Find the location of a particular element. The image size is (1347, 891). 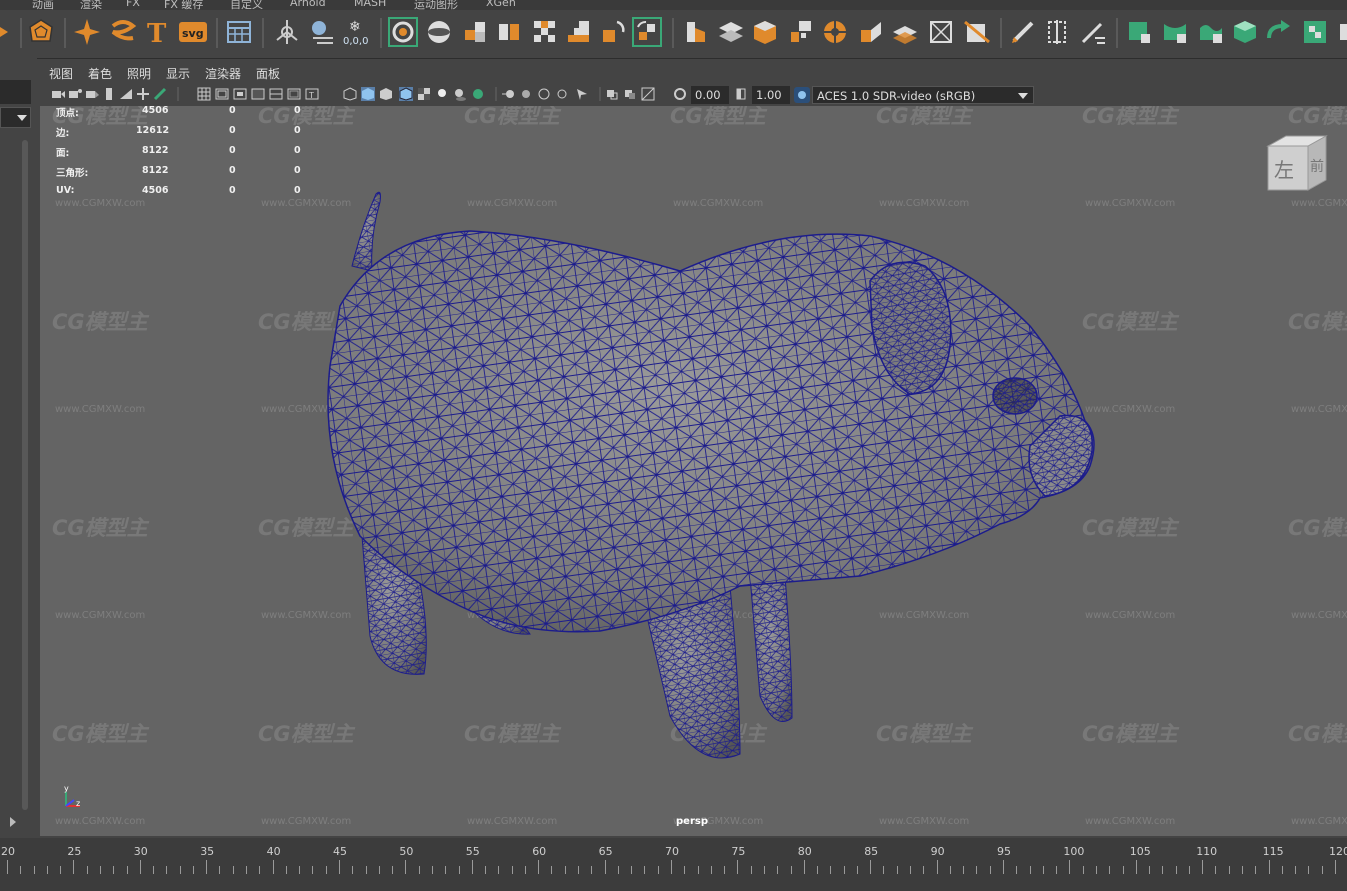

shelf-tab: 运动图形 is located at coordinates (436, 5).